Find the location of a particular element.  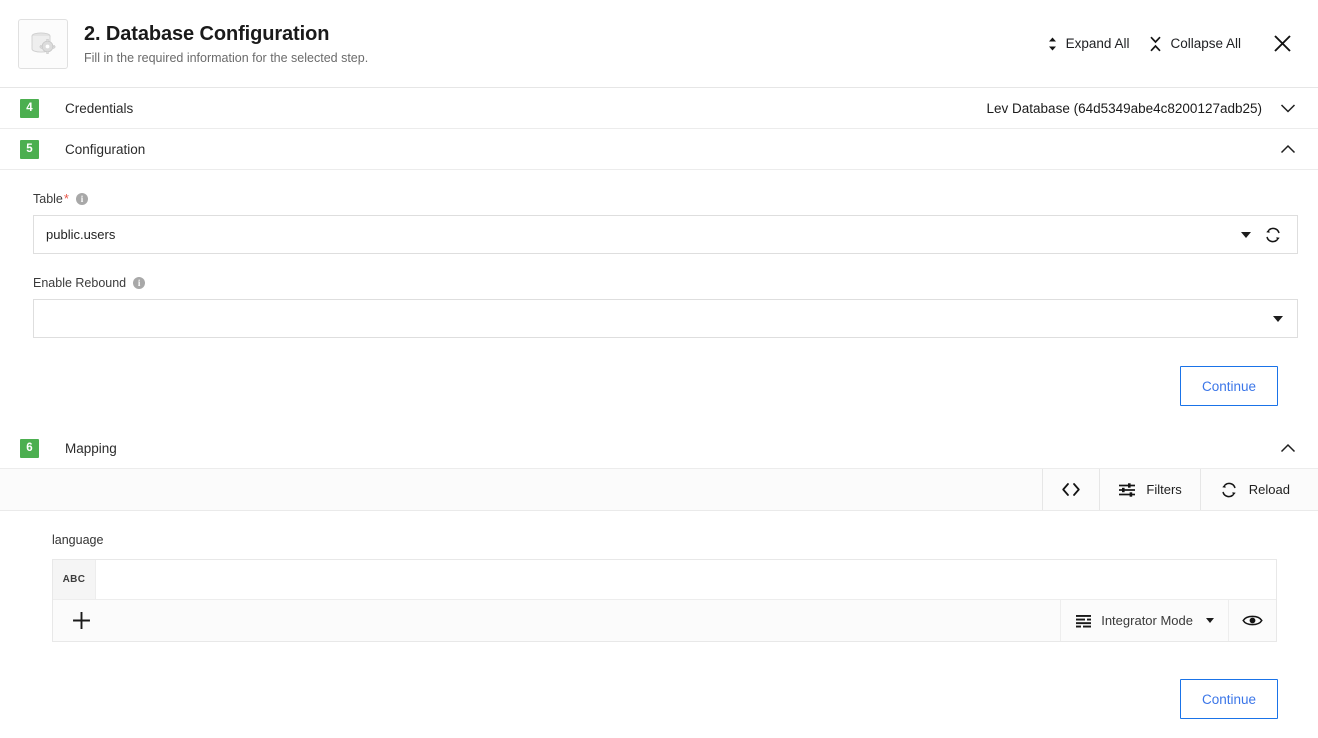

section-label-credentials: Credentials is located at coordinates (99, 108).